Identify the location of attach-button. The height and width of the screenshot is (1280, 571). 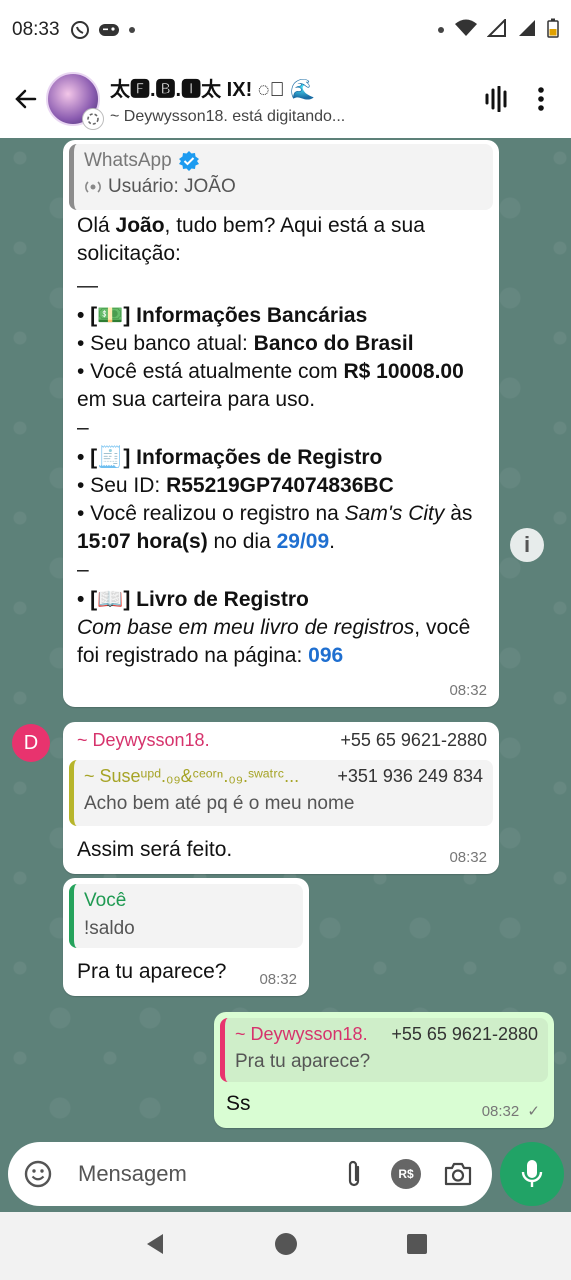
(354, 1174).